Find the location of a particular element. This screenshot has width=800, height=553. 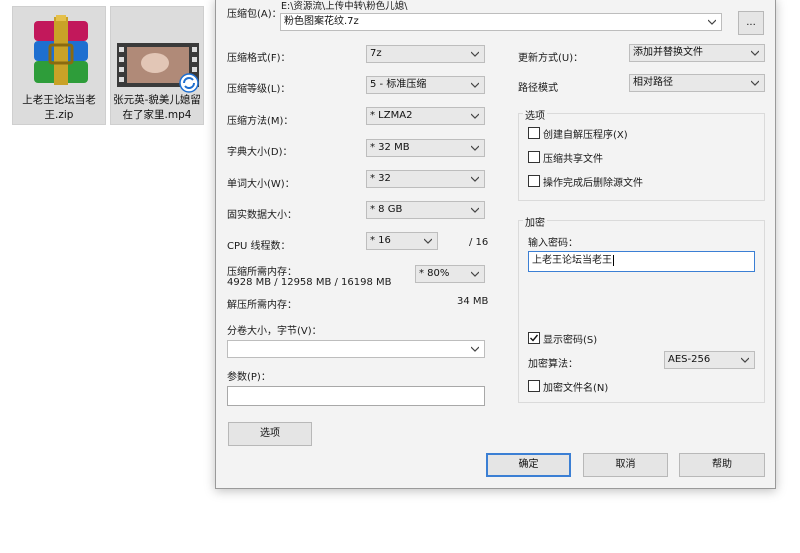

sfx-checkbox: 创建自解压程序(X) is located at coordinates (578, 133).